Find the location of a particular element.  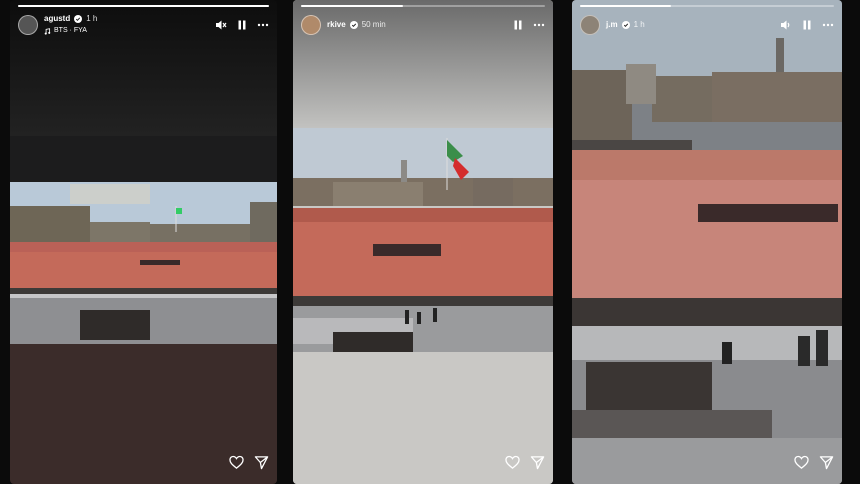

story-username: agustd is located at coordinates (57, 19).